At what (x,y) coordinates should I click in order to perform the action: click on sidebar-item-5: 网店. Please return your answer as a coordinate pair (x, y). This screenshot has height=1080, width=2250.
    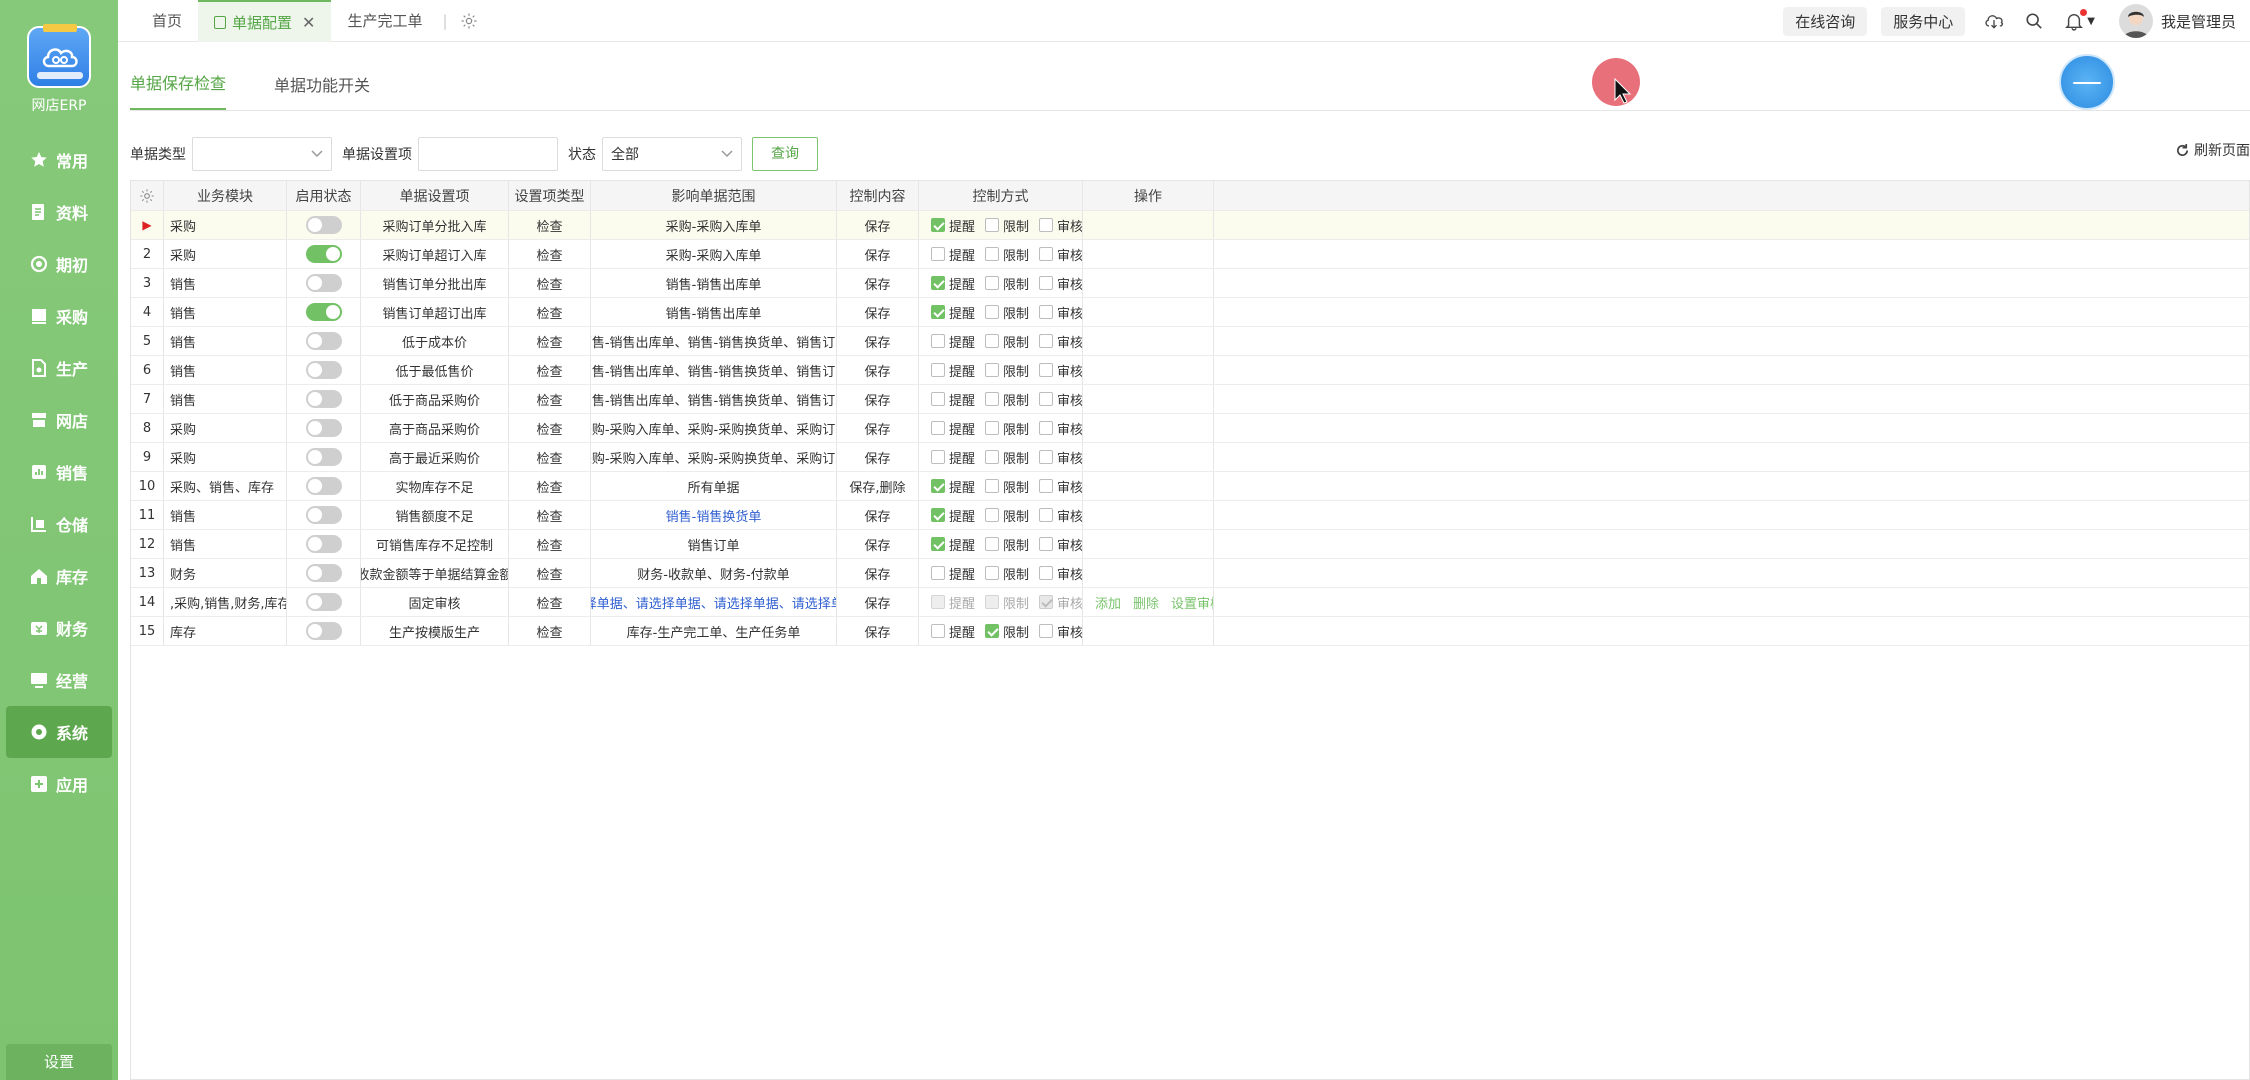
    Looking at the image, I should click on (59, 420).